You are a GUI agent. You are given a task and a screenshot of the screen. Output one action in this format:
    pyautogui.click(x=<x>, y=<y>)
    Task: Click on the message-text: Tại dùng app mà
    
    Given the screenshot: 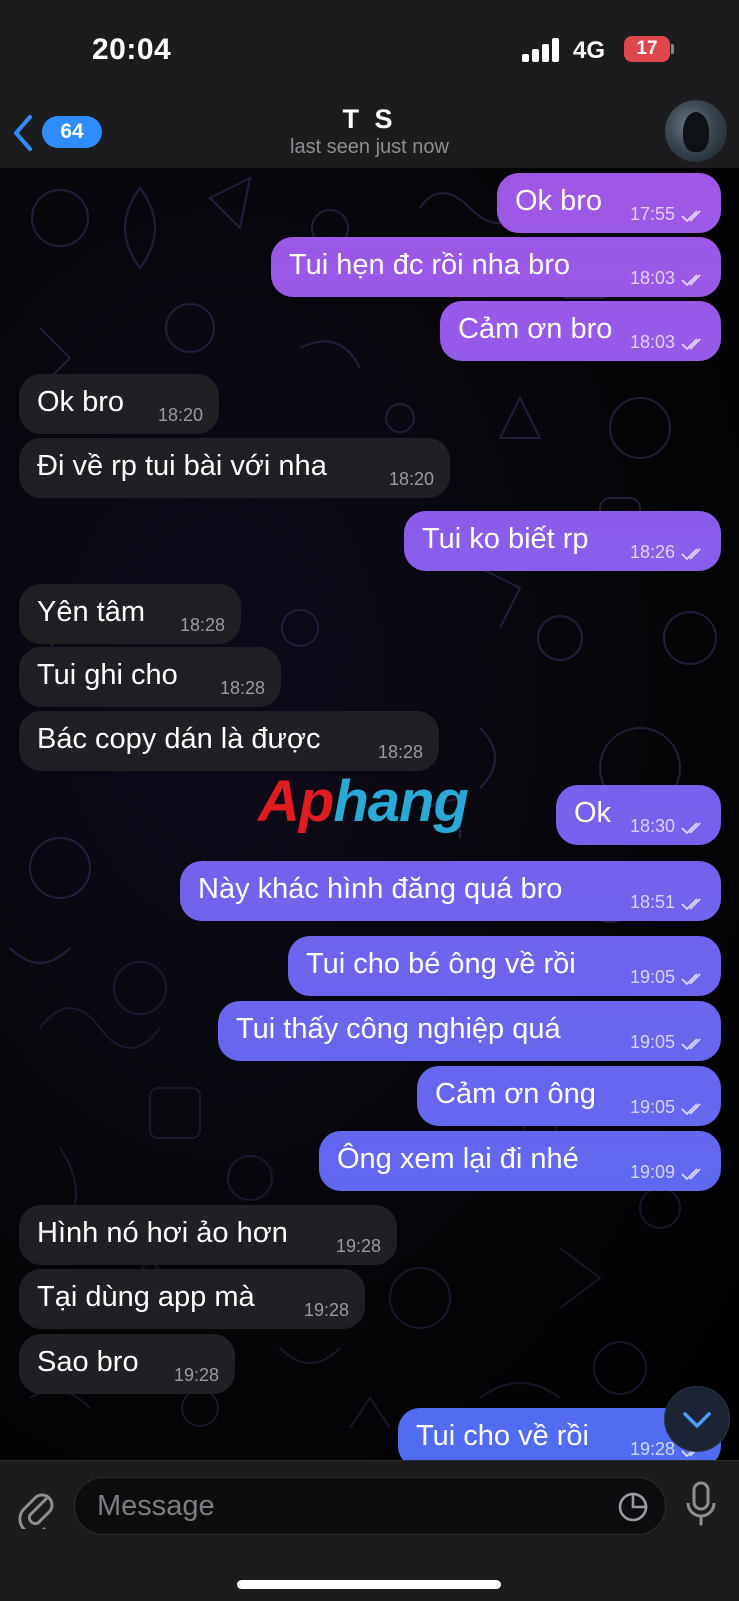 What is the action you would take?
    pyautogui.click(x=146, y=1297)
    